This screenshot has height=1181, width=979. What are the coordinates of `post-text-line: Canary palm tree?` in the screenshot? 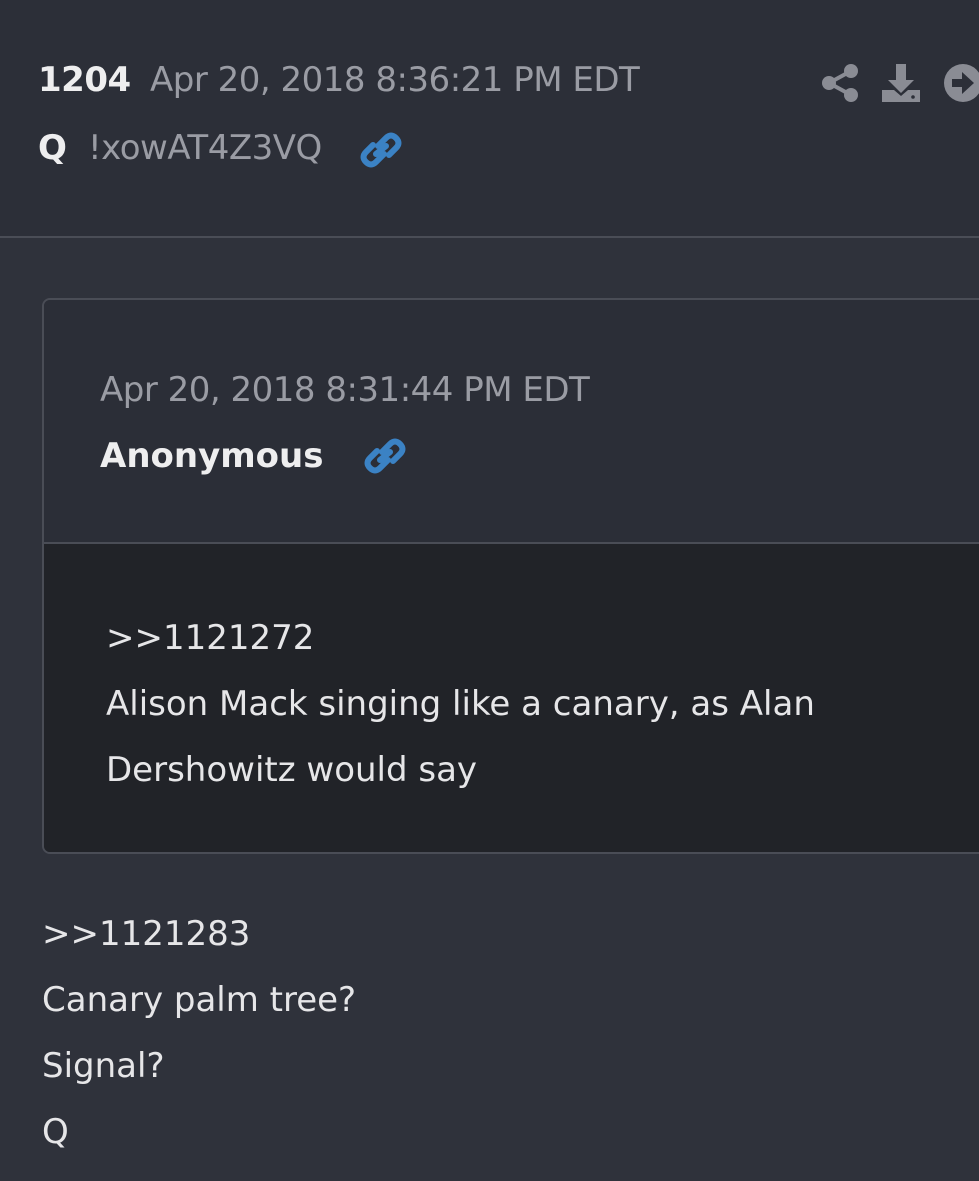 It's located at (199, 1000).